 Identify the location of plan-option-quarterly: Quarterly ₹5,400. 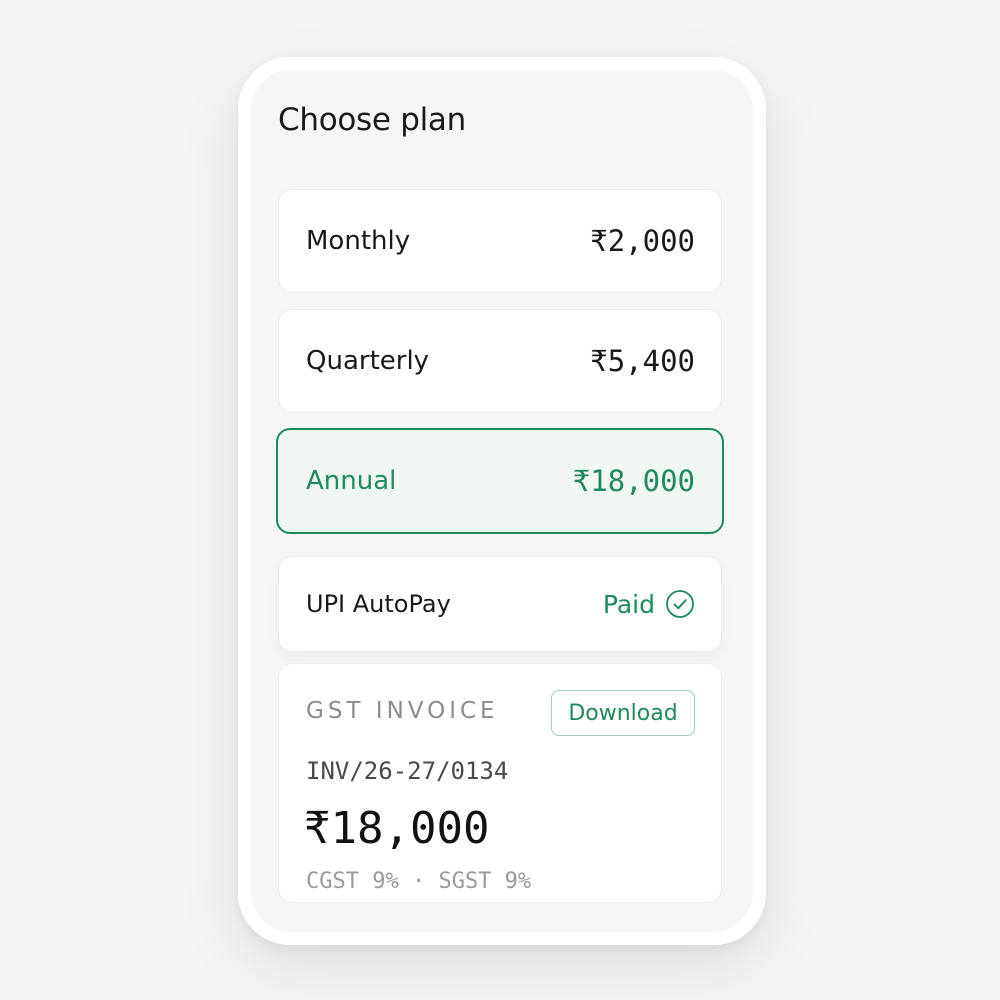
(500, 361).